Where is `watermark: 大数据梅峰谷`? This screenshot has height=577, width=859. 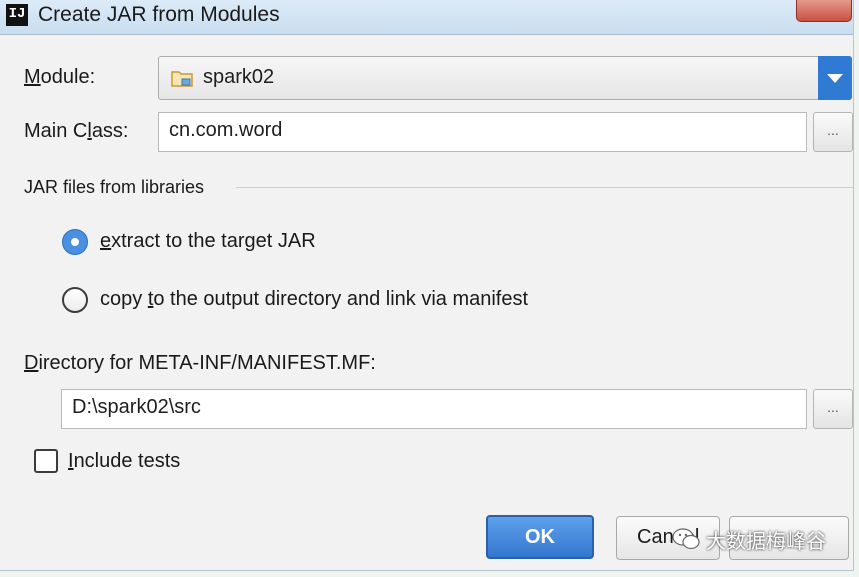 watermark: 大数据梅峰谷 is located at coordinates (749, 539).